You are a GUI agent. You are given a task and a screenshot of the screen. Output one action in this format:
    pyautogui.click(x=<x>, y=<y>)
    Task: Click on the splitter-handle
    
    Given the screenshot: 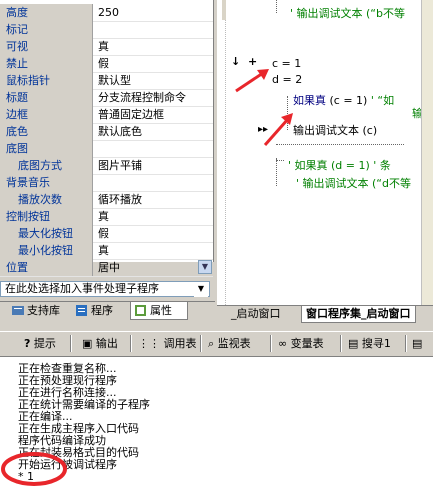 What is the action you would take?
    pyautogui.click(x=224, y=10)
    